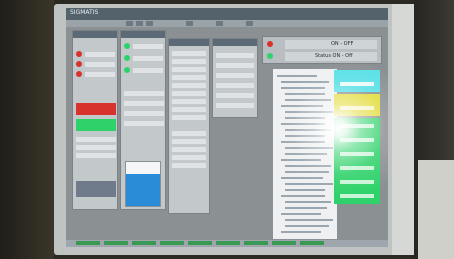 The width and height of the screenshot is (454, 259). I want to click on alarm-summary-row: ON - OFF, so click(331, 44).